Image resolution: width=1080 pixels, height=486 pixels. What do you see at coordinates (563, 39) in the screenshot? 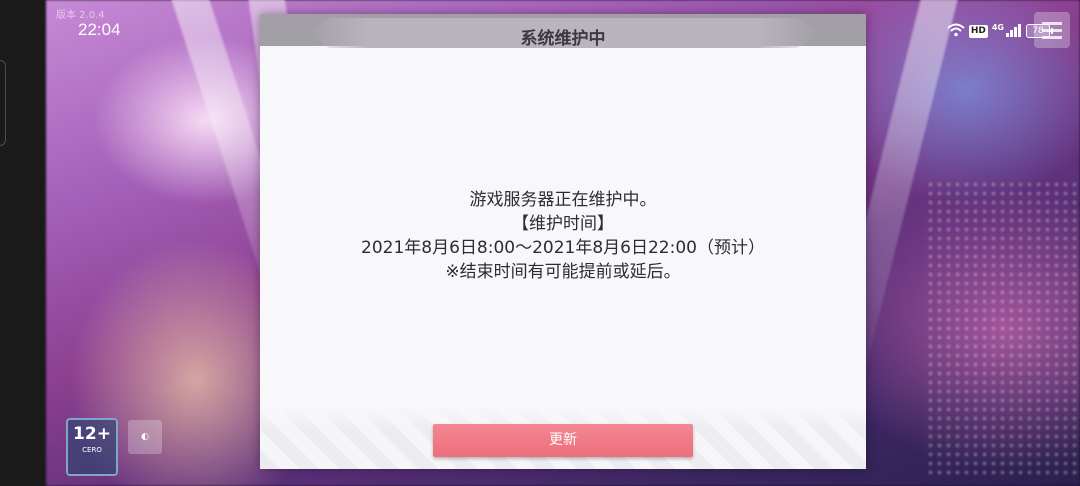
I see `dialog-title: 系统维护中` at bounding box center [563, 39].